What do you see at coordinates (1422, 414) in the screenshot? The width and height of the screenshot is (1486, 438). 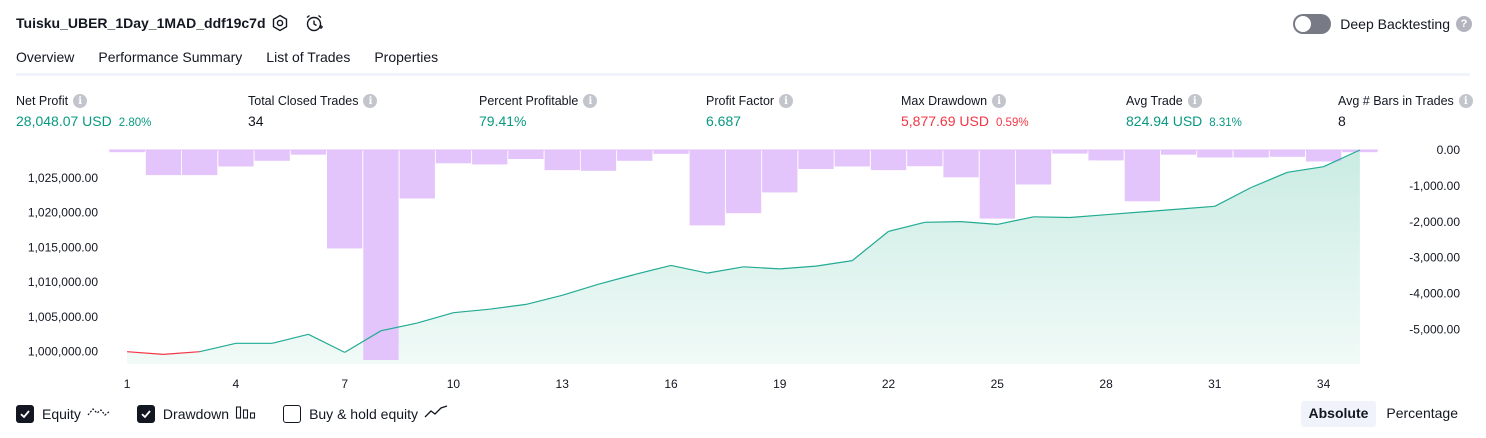 I see `percentage-button: Percentage` at bounding box center [1422, 414].